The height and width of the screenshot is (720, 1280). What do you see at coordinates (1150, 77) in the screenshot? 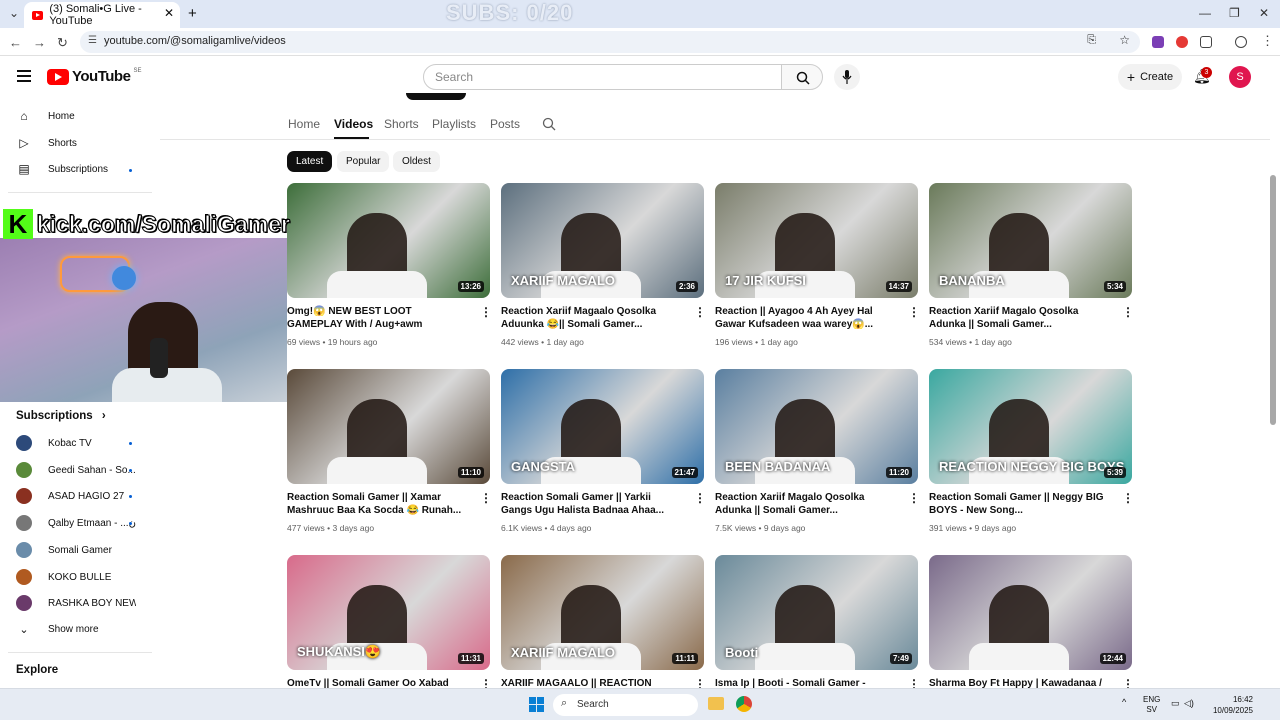
I see `create-button: + Create` at bounding box center [1150, 77].